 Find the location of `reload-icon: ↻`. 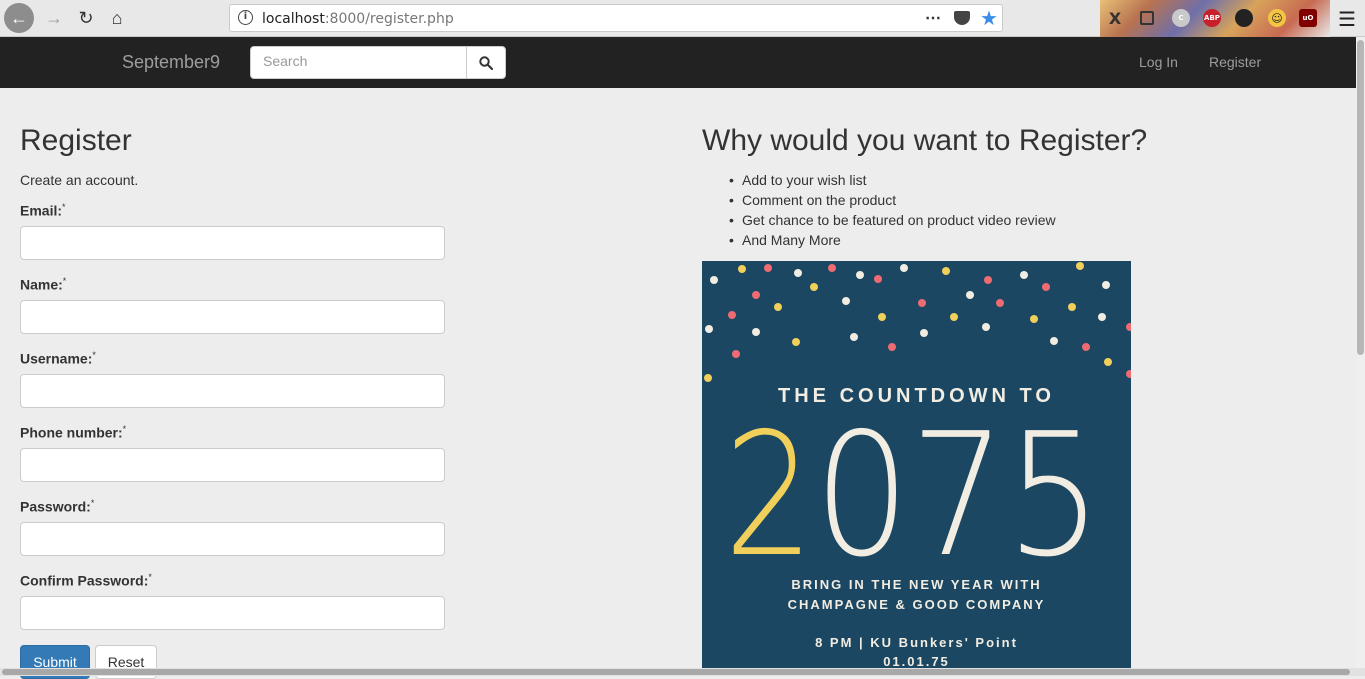

reload-icon: ↻ is located at coordinates (86, 18).